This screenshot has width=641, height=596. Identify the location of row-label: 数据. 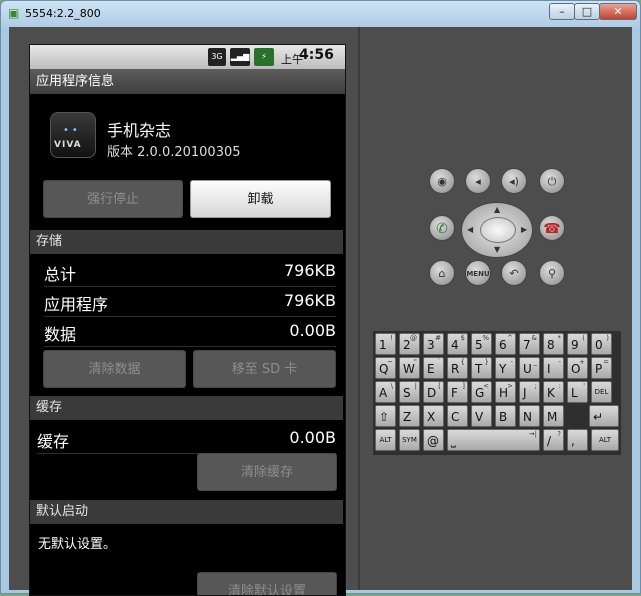
(60, 334).